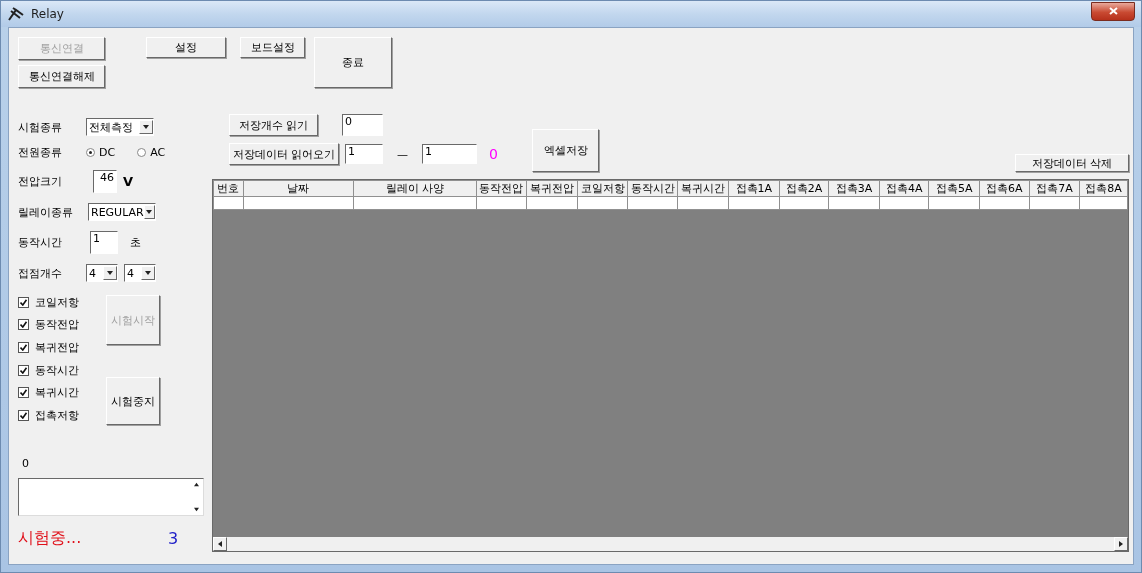 This screenshot has height=573, width=1142. I want to click on column-header: 릴레이 사양, so click(415, 188).